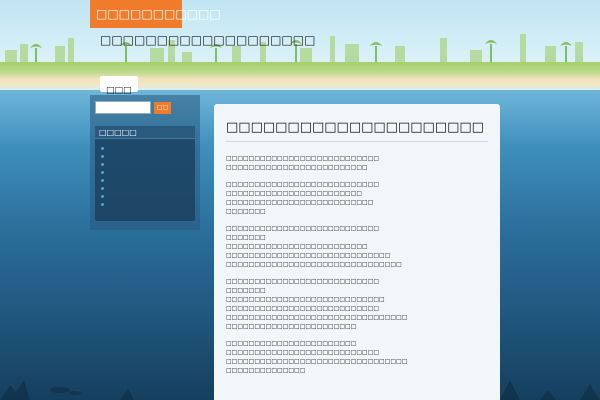 Image resolution: width=600 pixels, height=400 pixels. Describe the element at coordinates (308, 255) in the screenshot. I see `text-line: □□□□□□□□□□□□□□□□□□□□□□□□□□□□□` at that location.